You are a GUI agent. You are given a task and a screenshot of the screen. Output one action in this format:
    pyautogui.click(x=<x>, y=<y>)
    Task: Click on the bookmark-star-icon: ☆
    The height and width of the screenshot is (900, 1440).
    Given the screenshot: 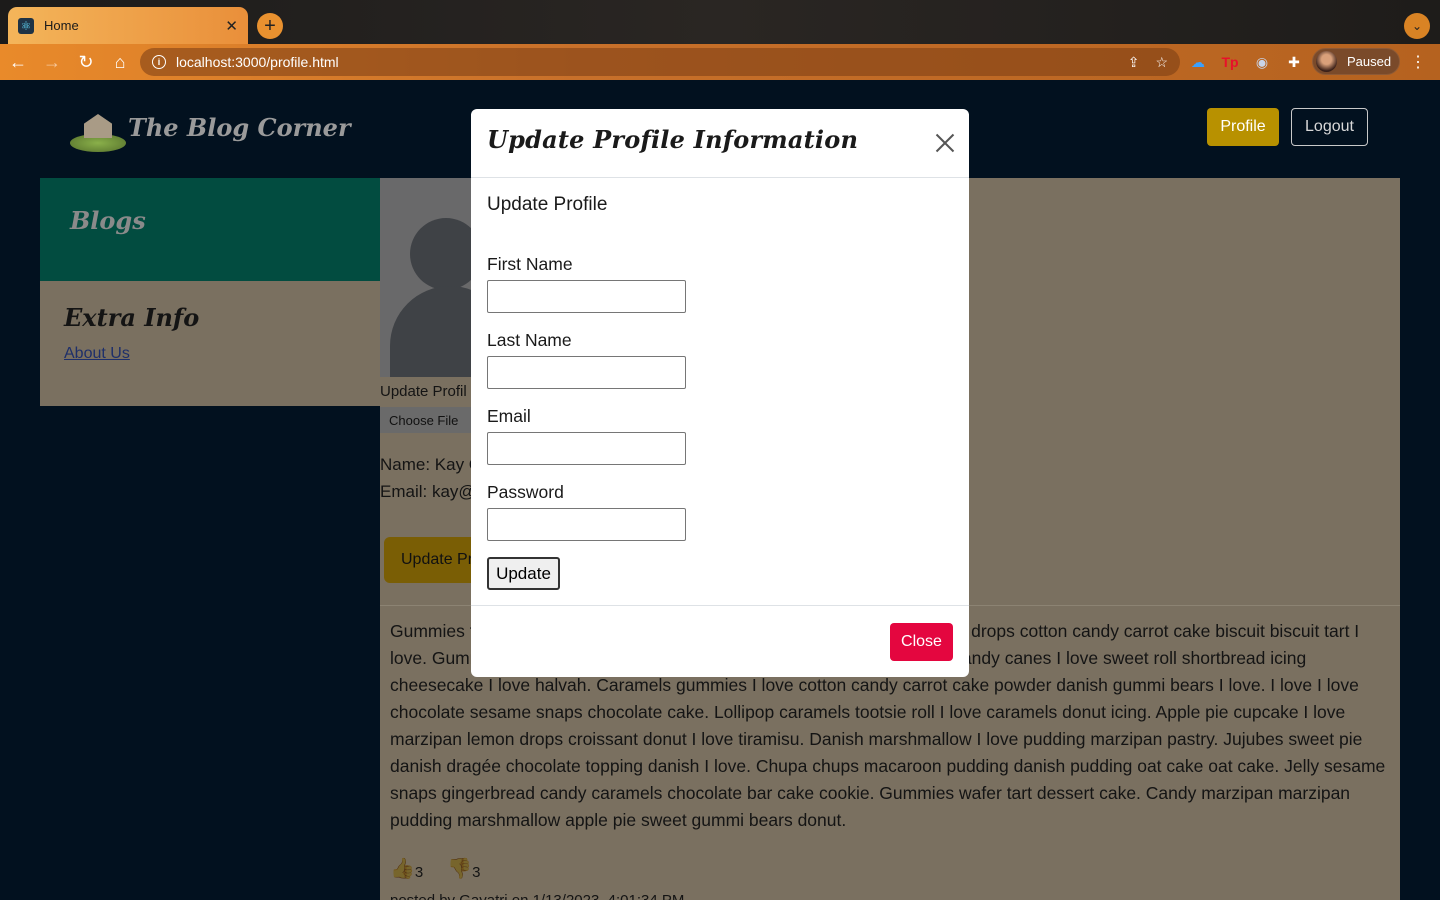 What is the action you would take?
    pyautogui.click(x=1161, y=62)
    